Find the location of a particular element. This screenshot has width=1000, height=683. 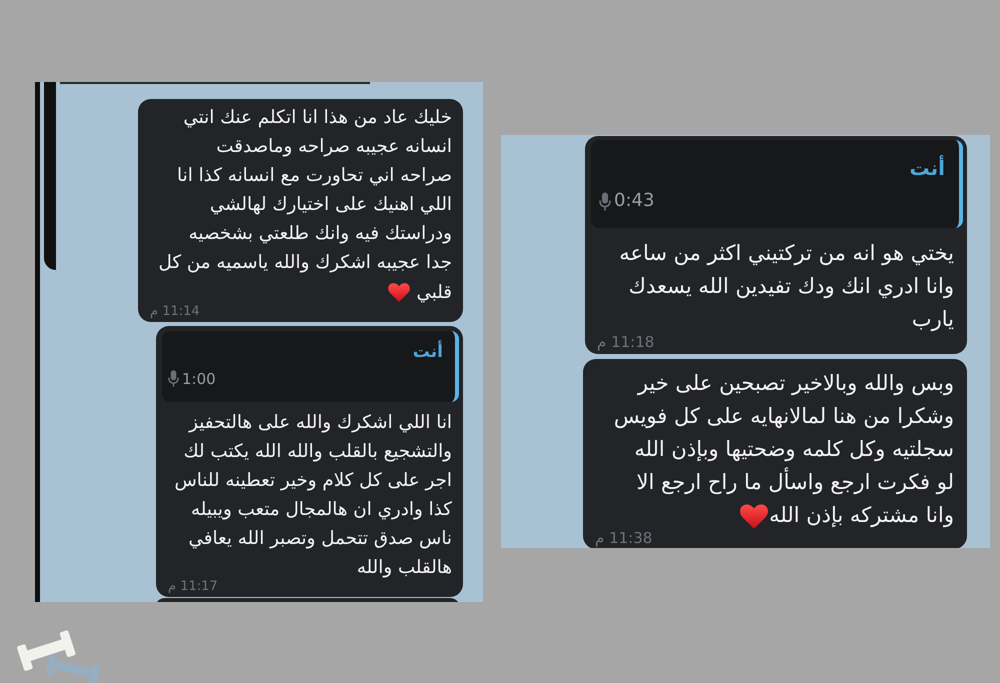

message-time: 11:14 م is located at coordinates (175, 311).